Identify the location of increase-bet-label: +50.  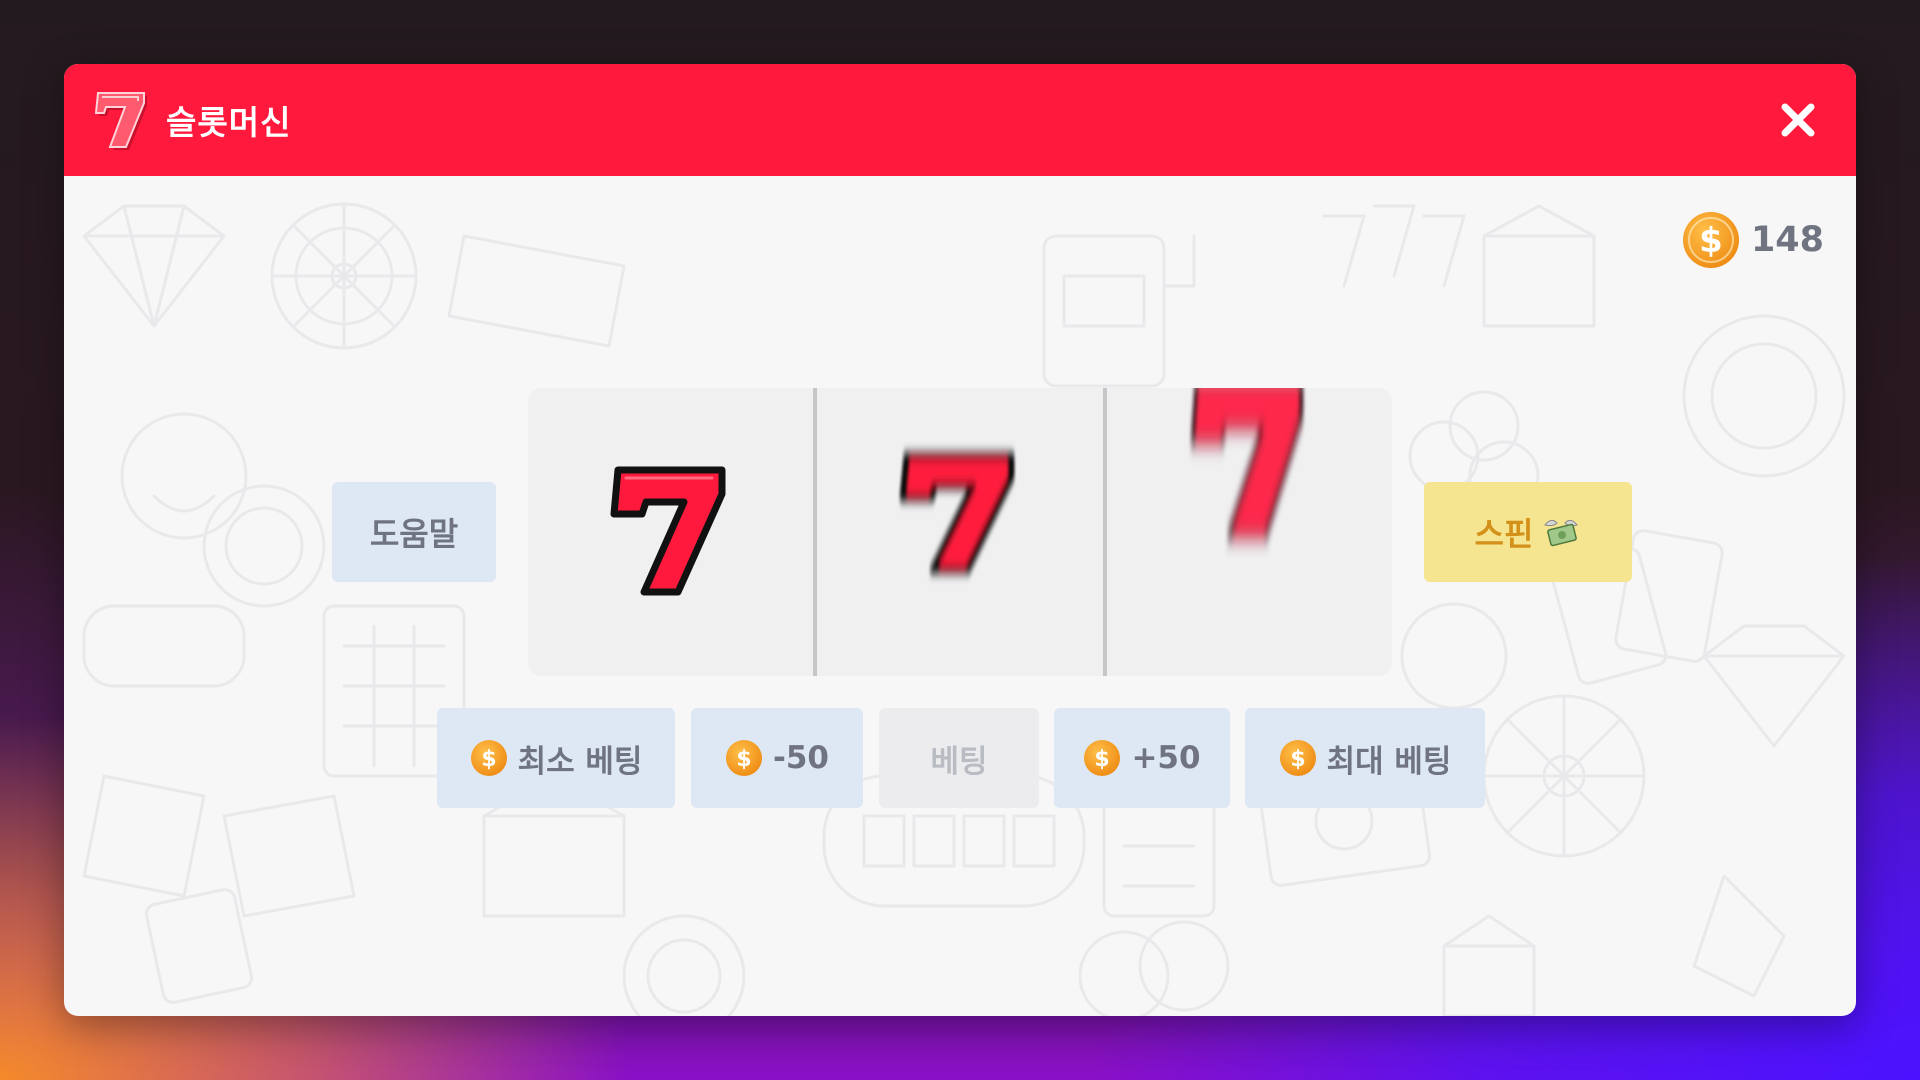
(1166, 758).